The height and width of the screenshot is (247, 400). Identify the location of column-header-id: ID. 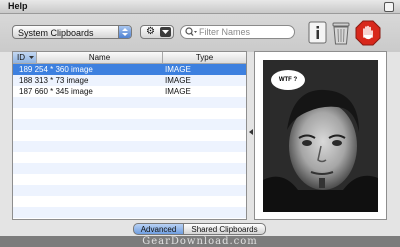
(25, 57).